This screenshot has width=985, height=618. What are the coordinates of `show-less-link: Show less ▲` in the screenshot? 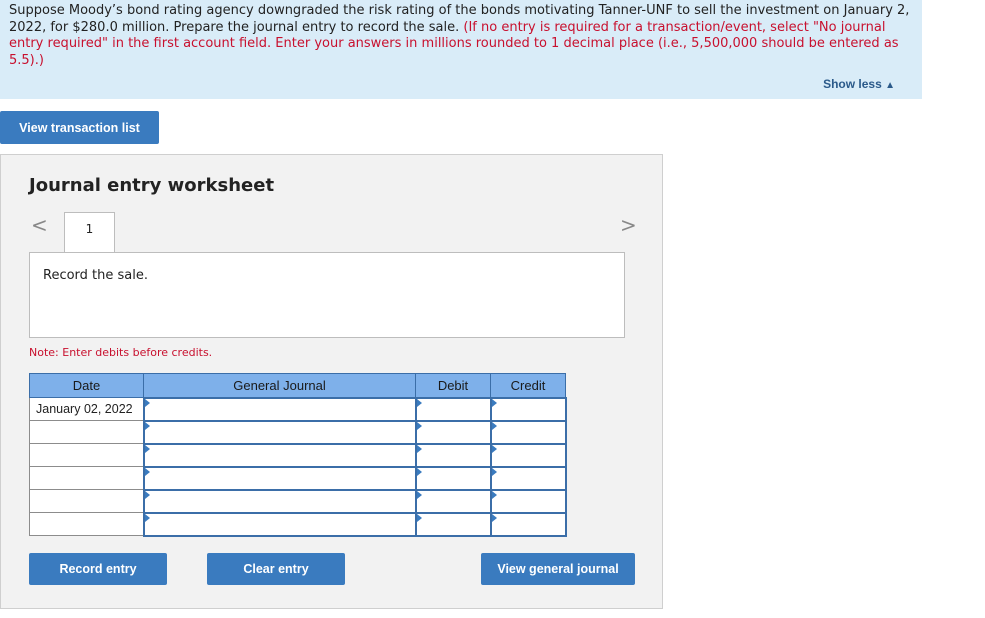 It's located at (859, 85).